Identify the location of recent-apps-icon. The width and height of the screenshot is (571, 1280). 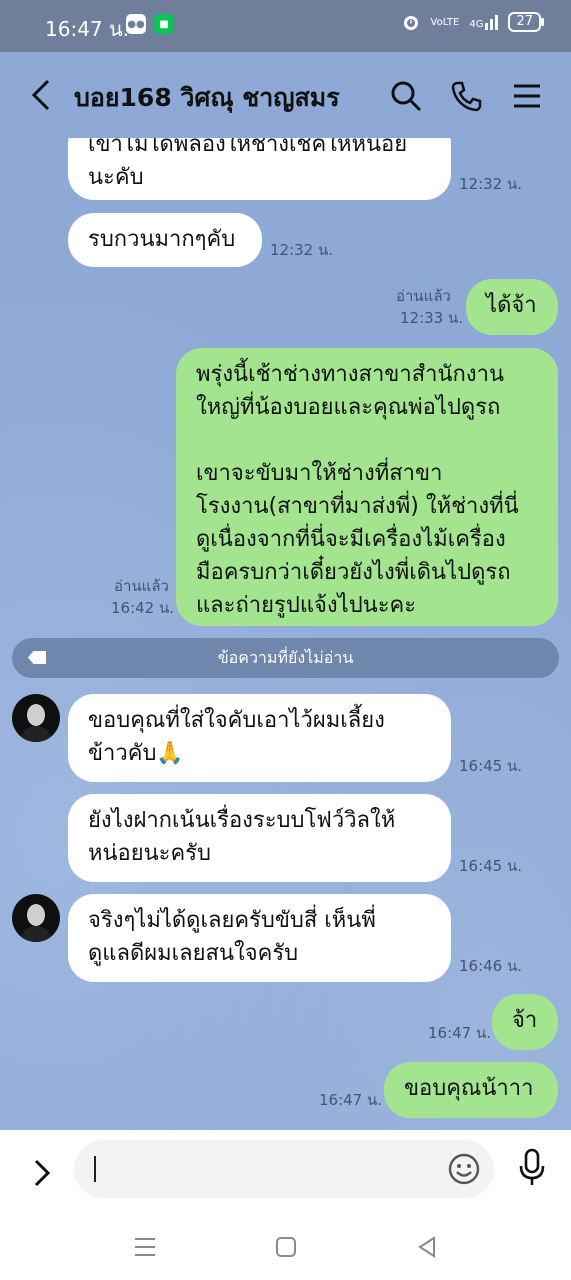
(145, 1247).